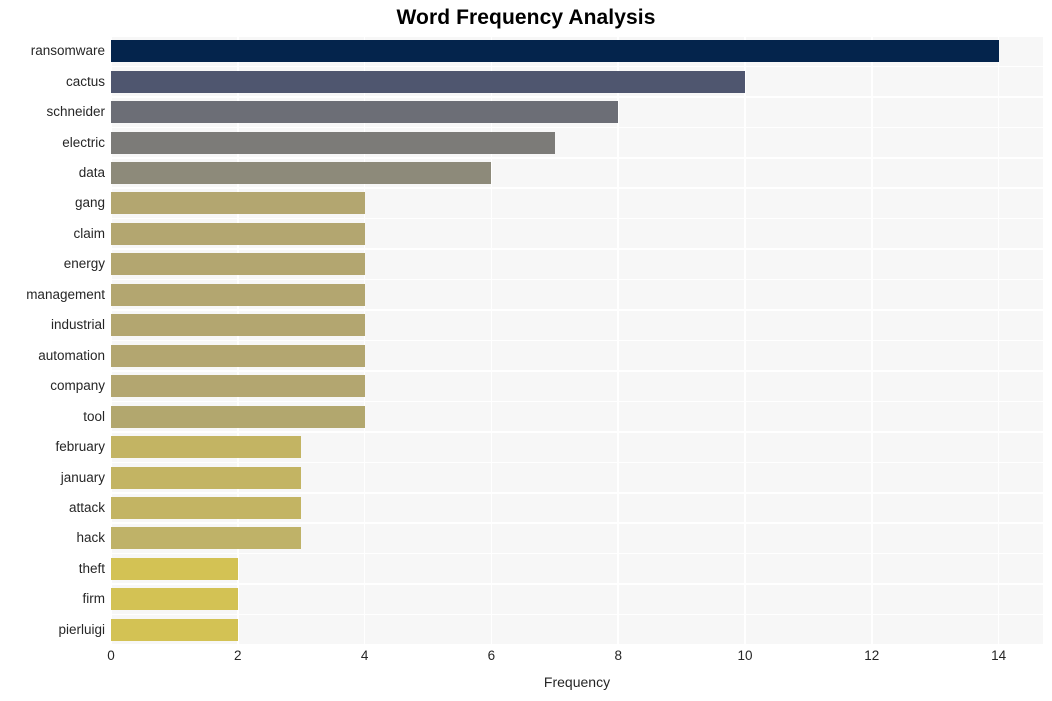 Image resolution: width=1052 pixels, height=701 pixels. Describe the element at coordinates (65, 294) in the screenshot. I see `y-tick-label: management` at that location.